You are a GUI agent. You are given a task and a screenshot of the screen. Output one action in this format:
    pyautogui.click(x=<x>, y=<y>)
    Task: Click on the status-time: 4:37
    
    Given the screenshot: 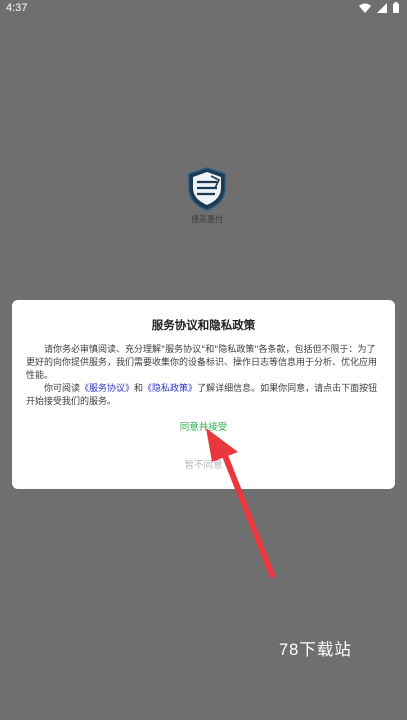 What is the action you would take?
    pyautogui.click(x=17, y=8)
    